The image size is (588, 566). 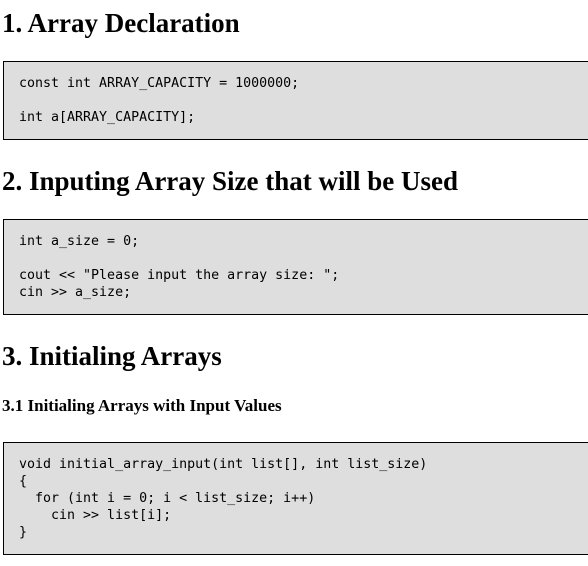 What do you see at coordinates (159, 83) in the screenshot?
I see `code-line: const int ARRAY_CAPACITY = 1000000;` at bounding box center [159, 83].